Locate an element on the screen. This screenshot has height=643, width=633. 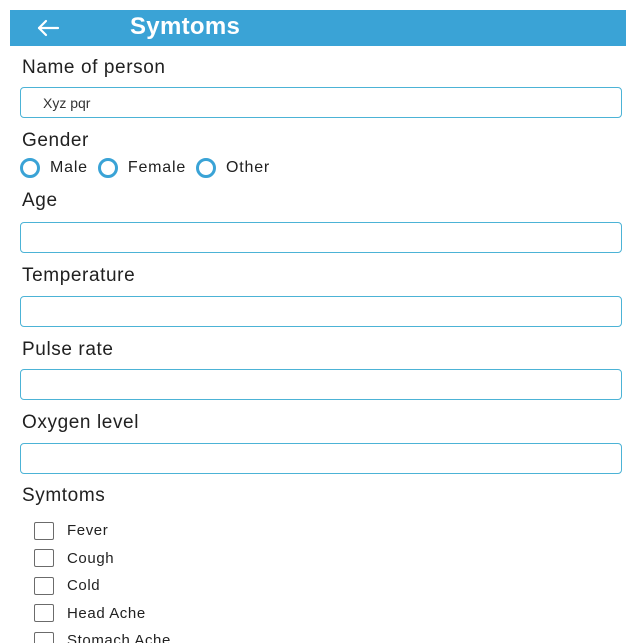
temperature-input is located at coordinates (321, 311).